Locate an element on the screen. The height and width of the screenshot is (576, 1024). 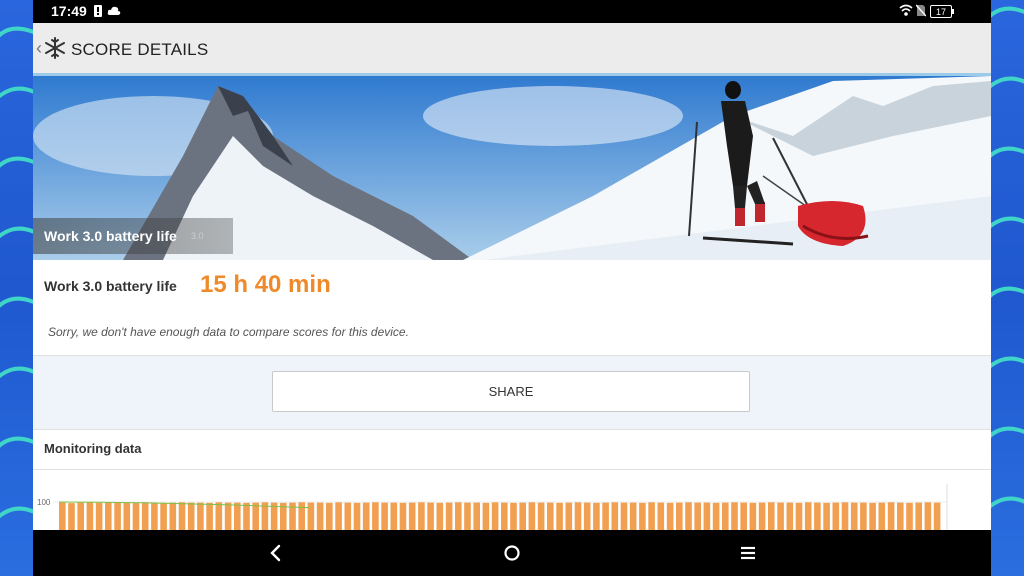
monitoring-title: Monitoring data is located at coordinates (93, 448).